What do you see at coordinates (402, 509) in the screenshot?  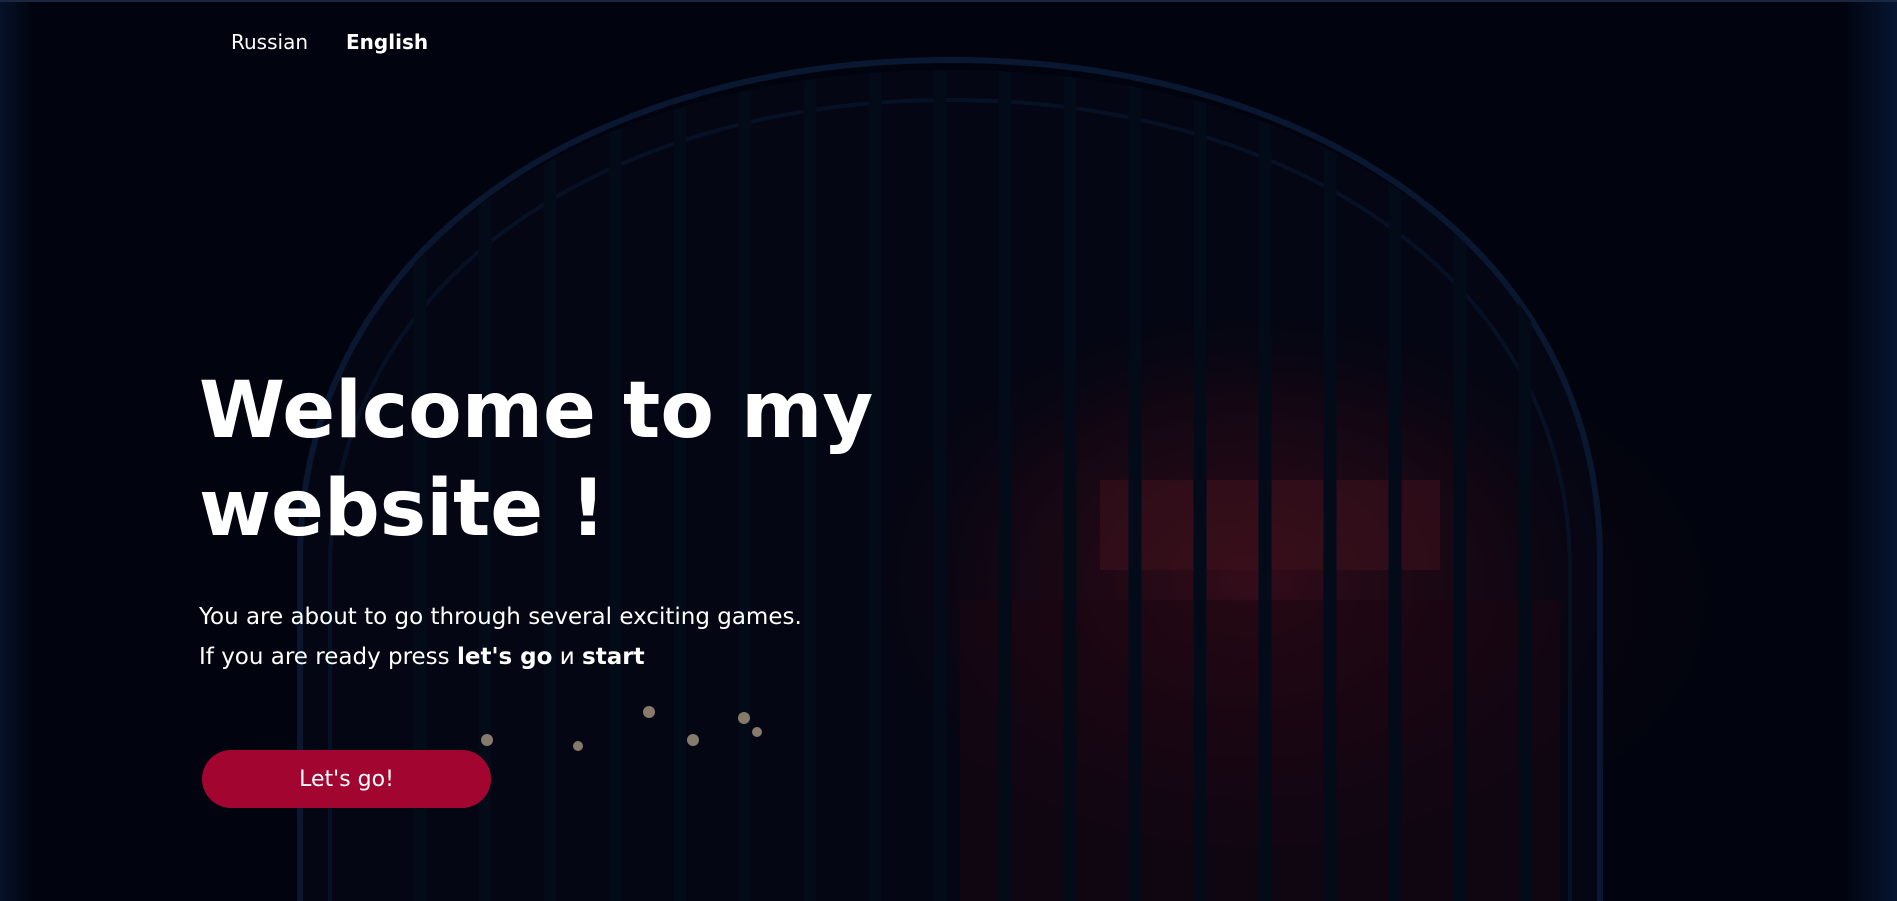 I see `title-line-2: website !` at bounding box center [402, 509].